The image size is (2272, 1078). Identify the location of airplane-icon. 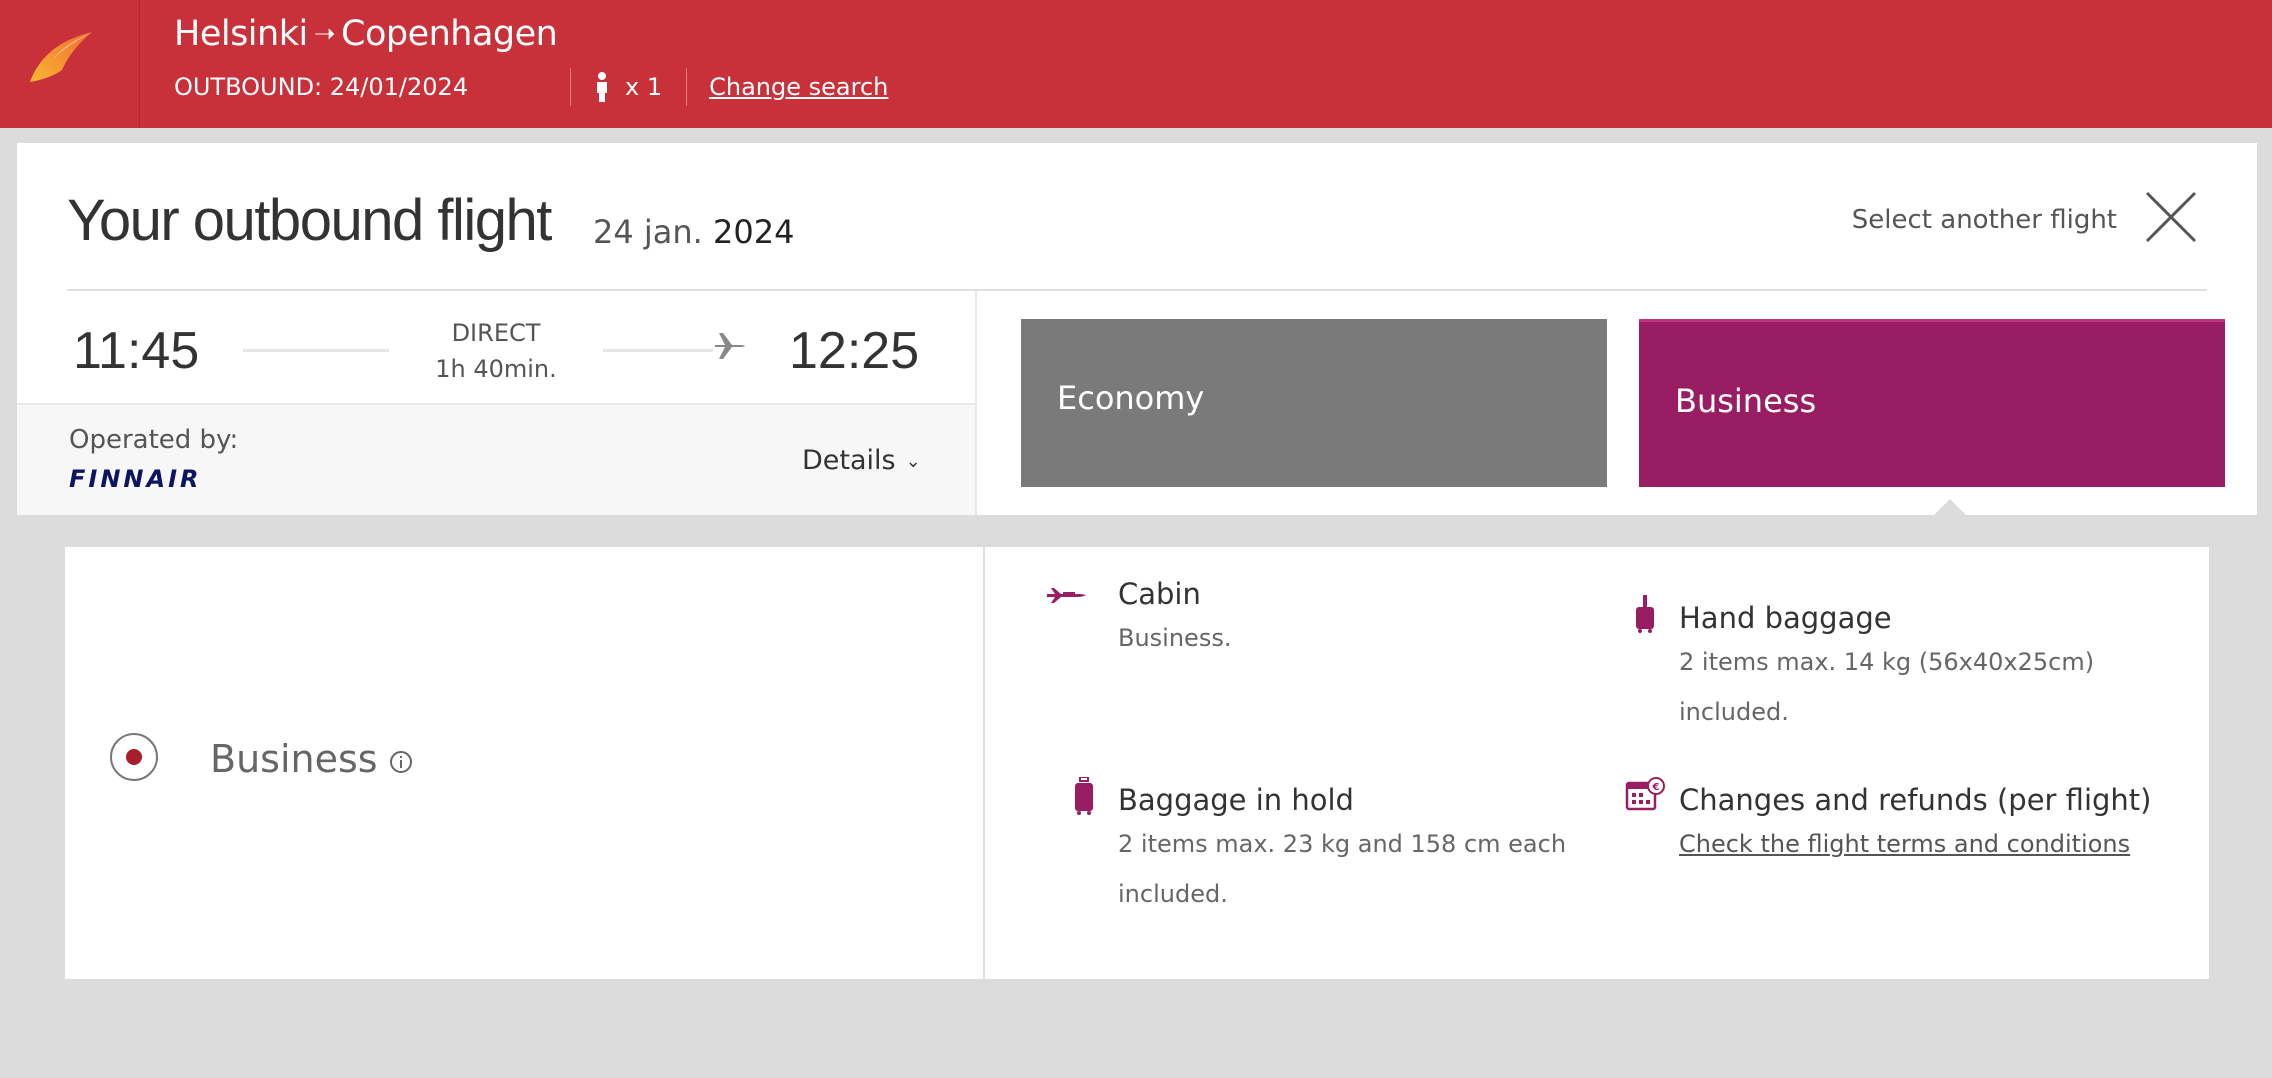
(730, 346).